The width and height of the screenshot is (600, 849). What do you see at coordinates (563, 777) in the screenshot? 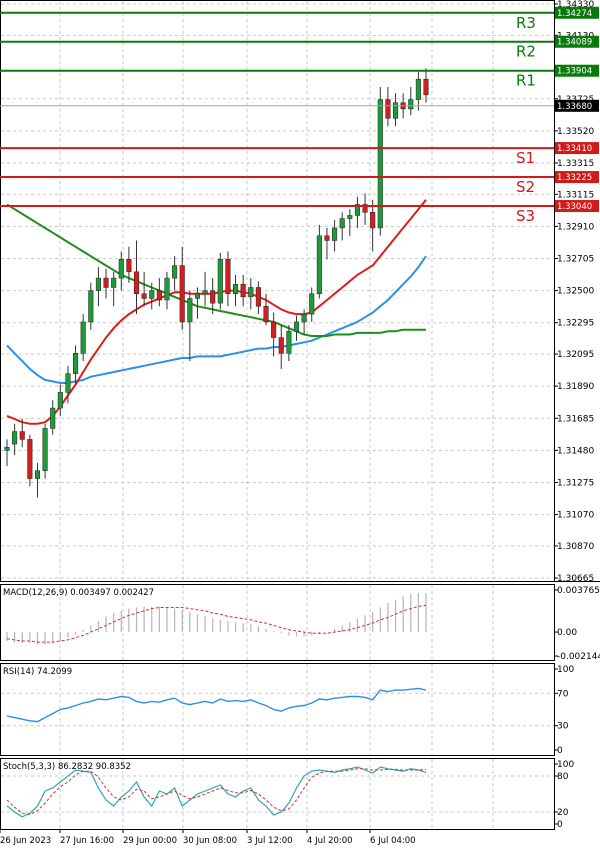
I see `stoch-axis-label: 80` at bounding box center [563, 777].